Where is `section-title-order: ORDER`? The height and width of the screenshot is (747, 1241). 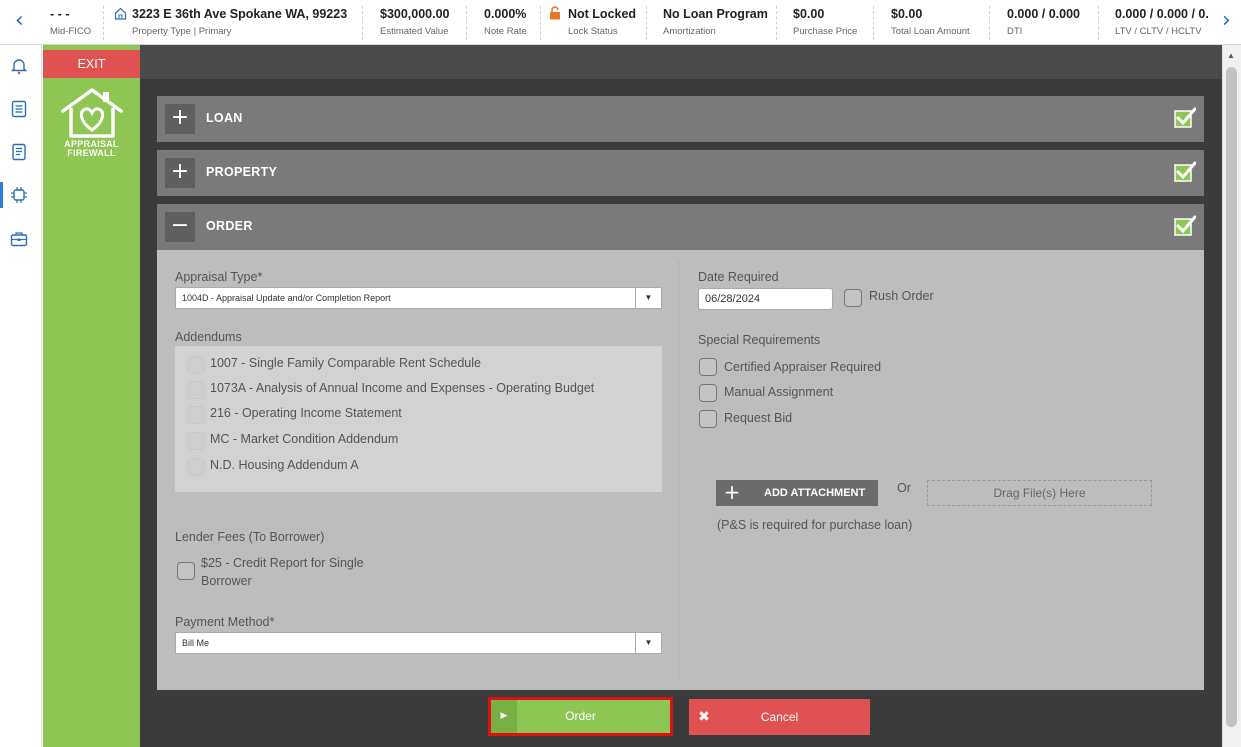
section-title-order: ORDER is located at coordinates (229, 226).